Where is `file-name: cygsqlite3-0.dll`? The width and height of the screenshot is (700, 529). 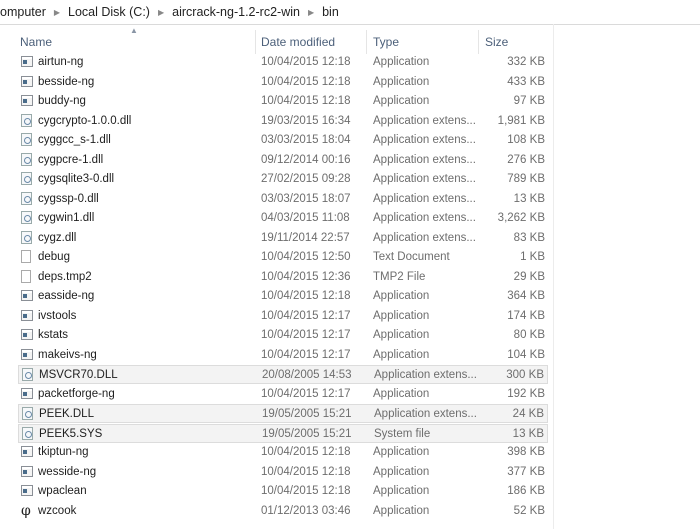
file-name: cygsqlite3-0.dll is located at coordinates (76, 179).